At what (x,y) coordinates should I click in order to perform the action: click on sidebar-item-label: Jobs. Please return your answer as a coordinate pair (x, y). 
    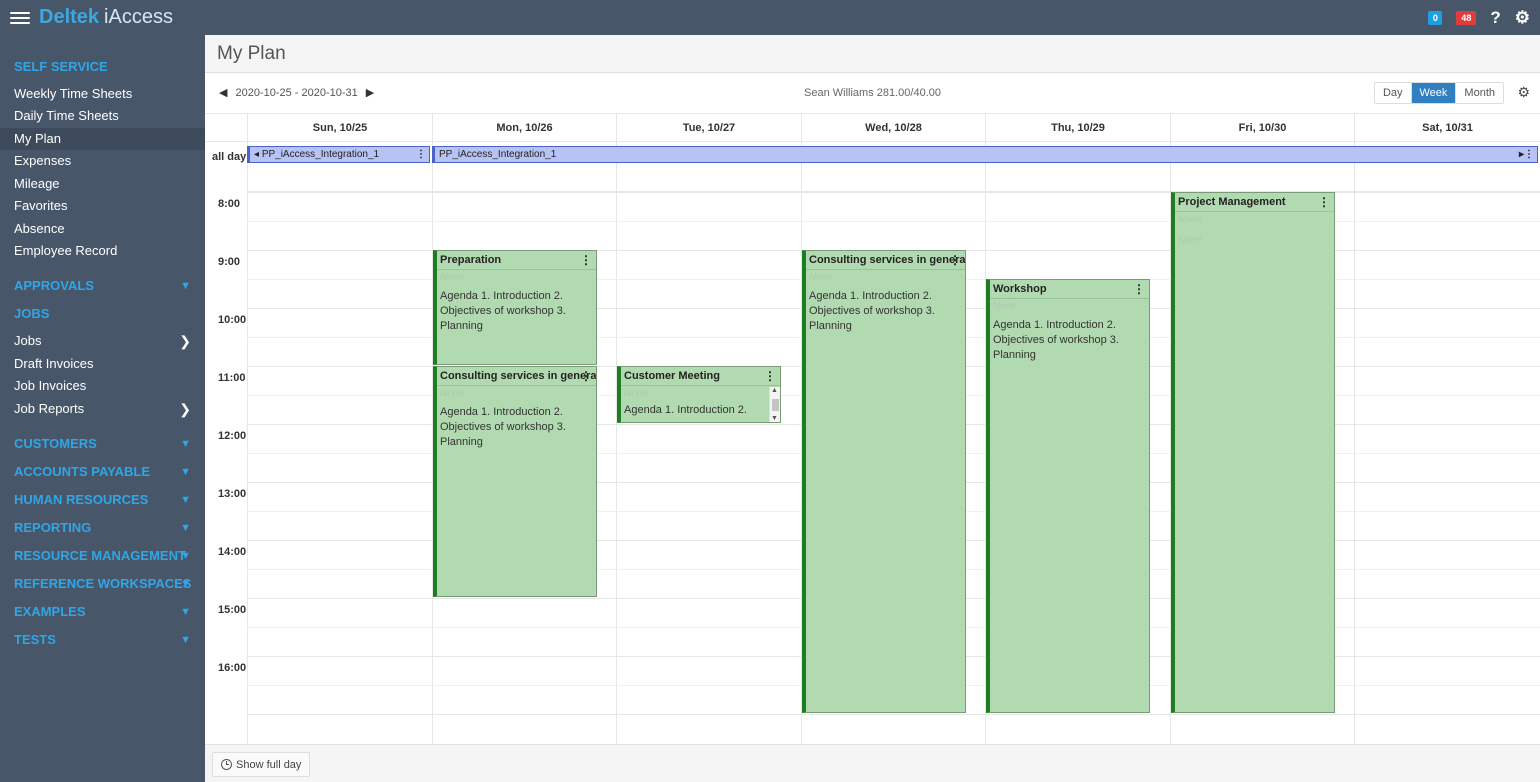
    Looking at the image, I should click on (28, 340).